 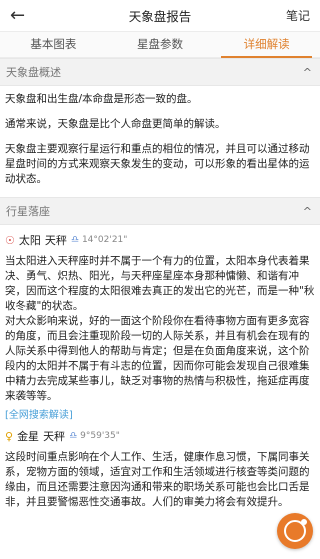 What do you see at coordinates (266, 45) in the screenshot?
I see `tab-detailed-reading: 详细解读` at bounding box center [266, 45].